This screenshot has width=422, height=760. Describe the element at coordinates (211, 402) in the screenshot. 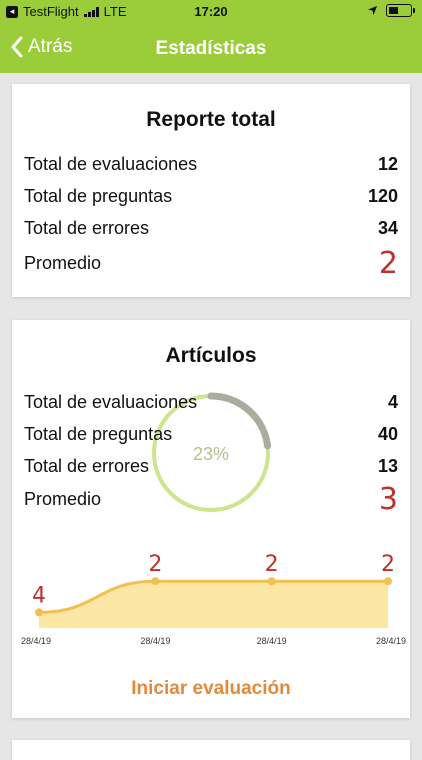

I see `articulos-row: Total de evaluaciones 4` at that location.